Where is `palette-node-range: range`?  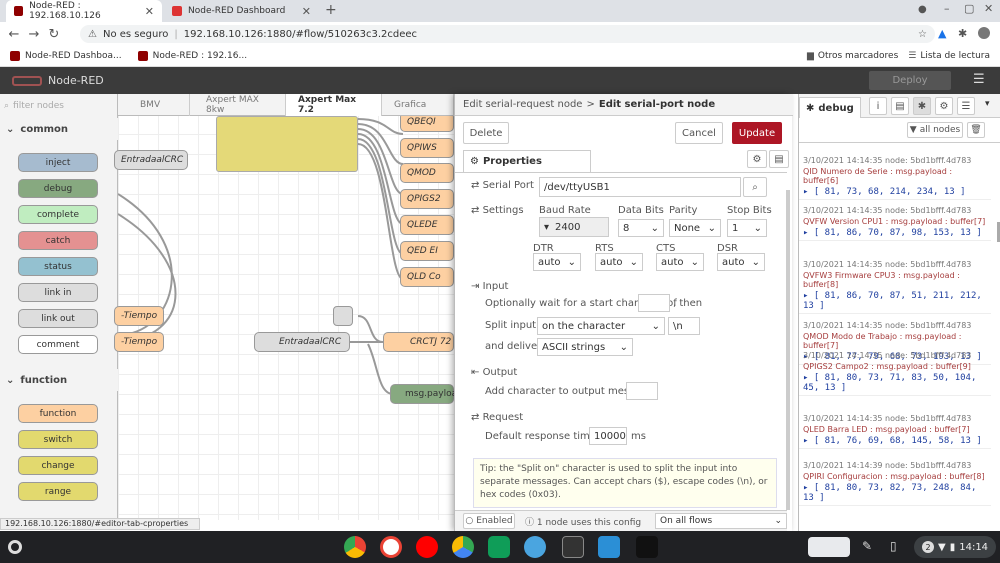
palette-node-range: range is located at coordinates (58, 491).